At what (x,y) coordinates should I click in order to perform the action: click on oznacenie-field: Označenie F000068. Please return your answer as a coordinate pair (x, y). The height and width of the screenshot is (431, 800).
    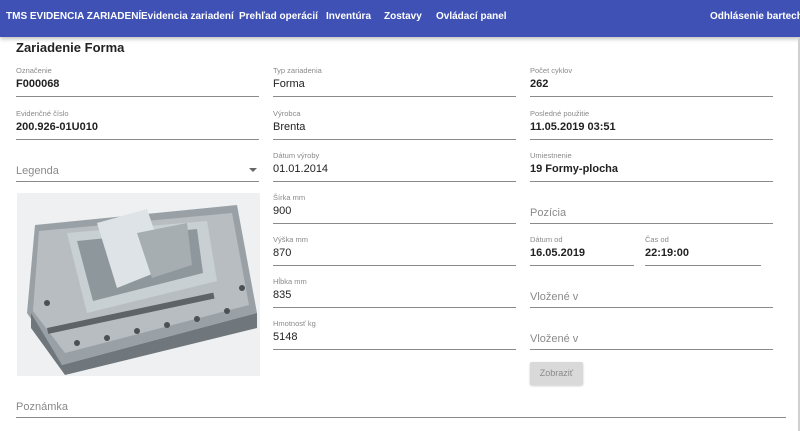
    Looking at the image, I should click on (137, 81).